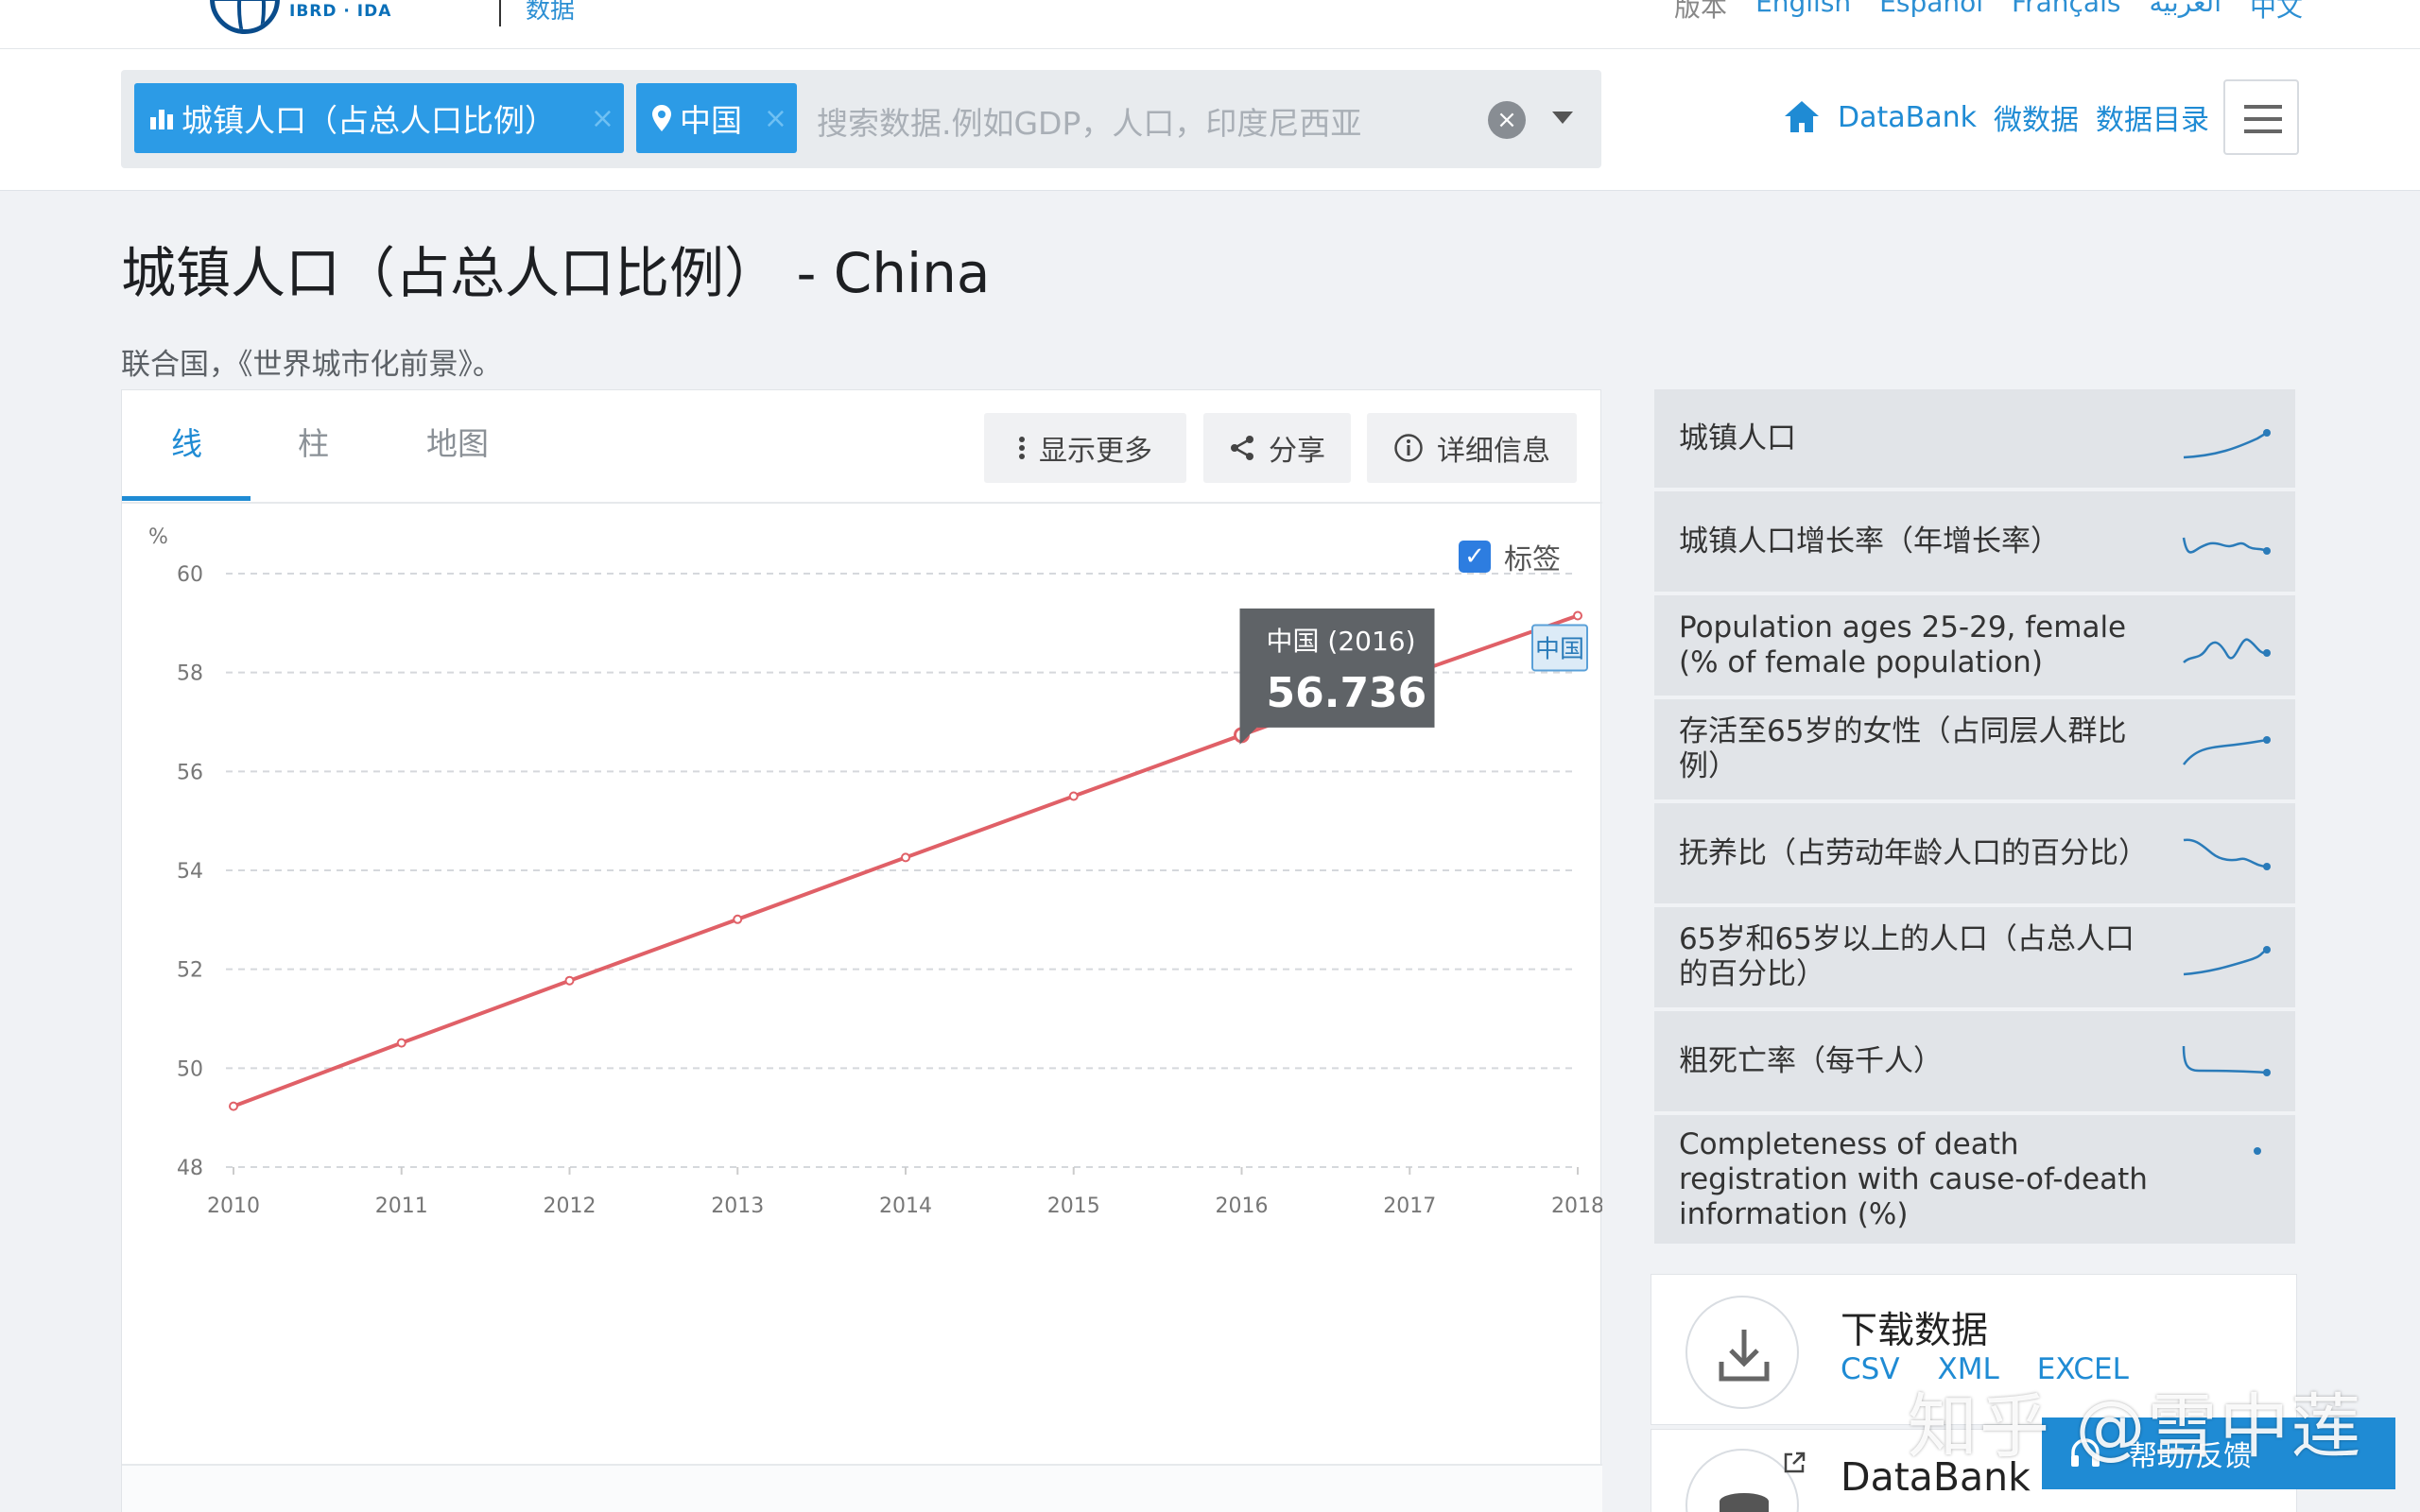  What do you see at coordinates (1802, 117) in the screenshot?
I see `home-icon` at bounding box center [1802, 117].